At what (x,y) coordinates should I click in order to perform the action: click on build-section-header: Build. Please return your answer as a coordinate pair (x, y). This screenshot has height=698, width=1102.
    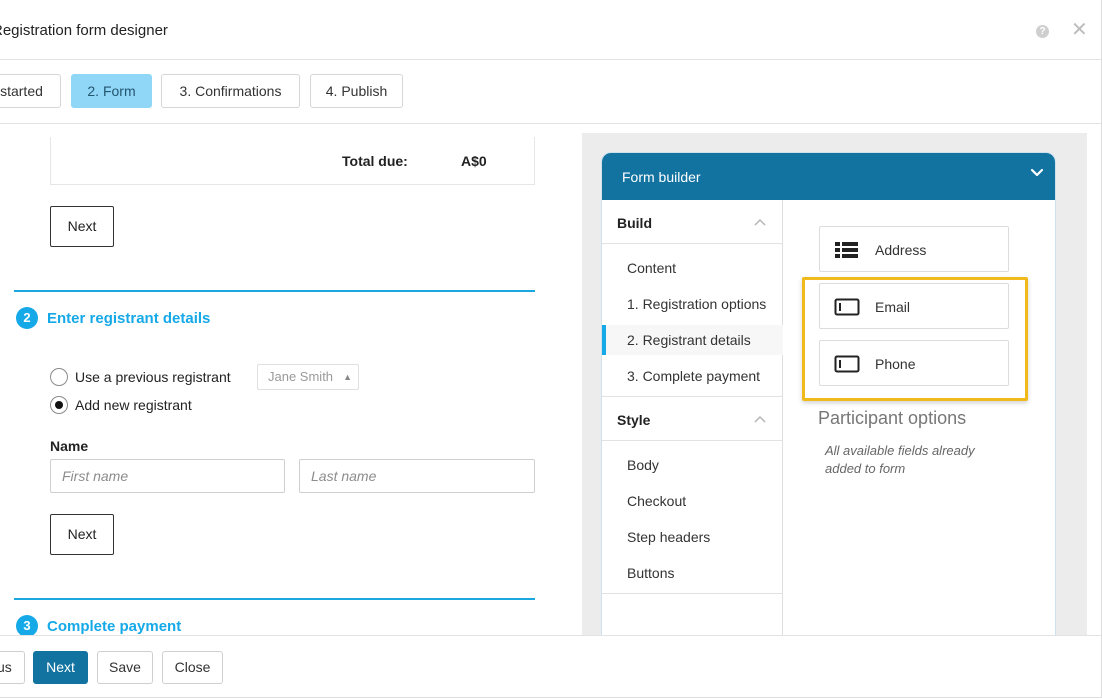
    Looking at the image, I should click on (692, 222).